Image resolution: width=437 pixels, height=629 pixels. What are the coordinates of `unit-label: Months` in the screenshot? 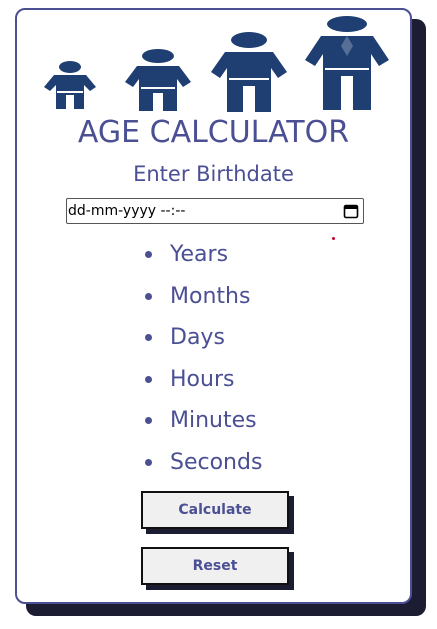 It's located at (210, 296).